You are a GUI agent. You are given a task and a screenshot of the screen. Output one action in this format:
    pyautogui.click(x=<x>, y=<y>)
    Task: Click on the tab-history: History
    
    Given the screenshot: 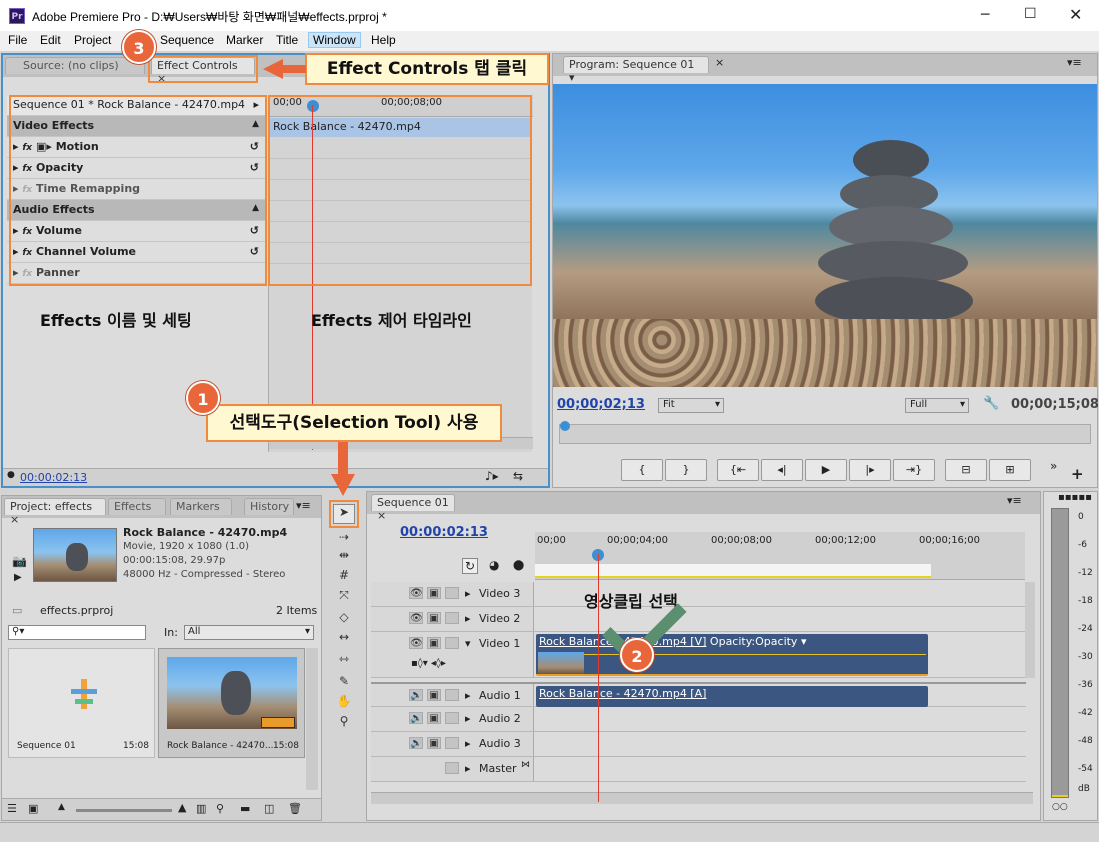 What is the action you would take?
    pyautogui.click(x=269, y=506)
    